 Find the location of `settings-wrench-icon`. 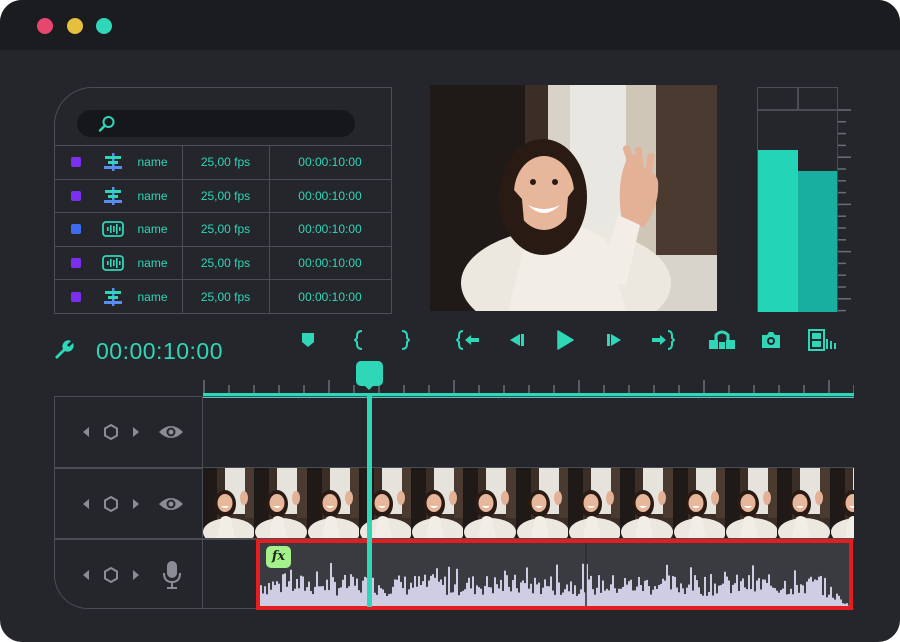

settings-wrench-icon is located at coordinates (65, 351).